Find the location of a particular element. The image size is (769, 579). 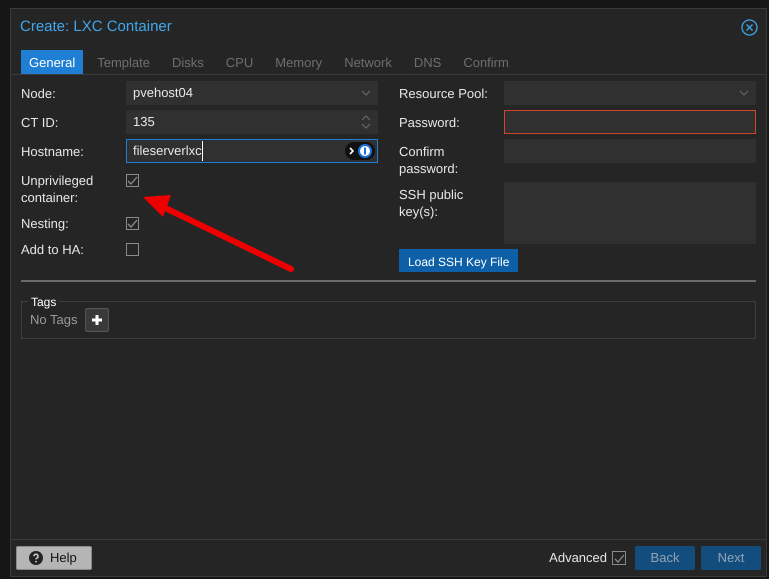

tab: General is located at coordinates (52, 62).